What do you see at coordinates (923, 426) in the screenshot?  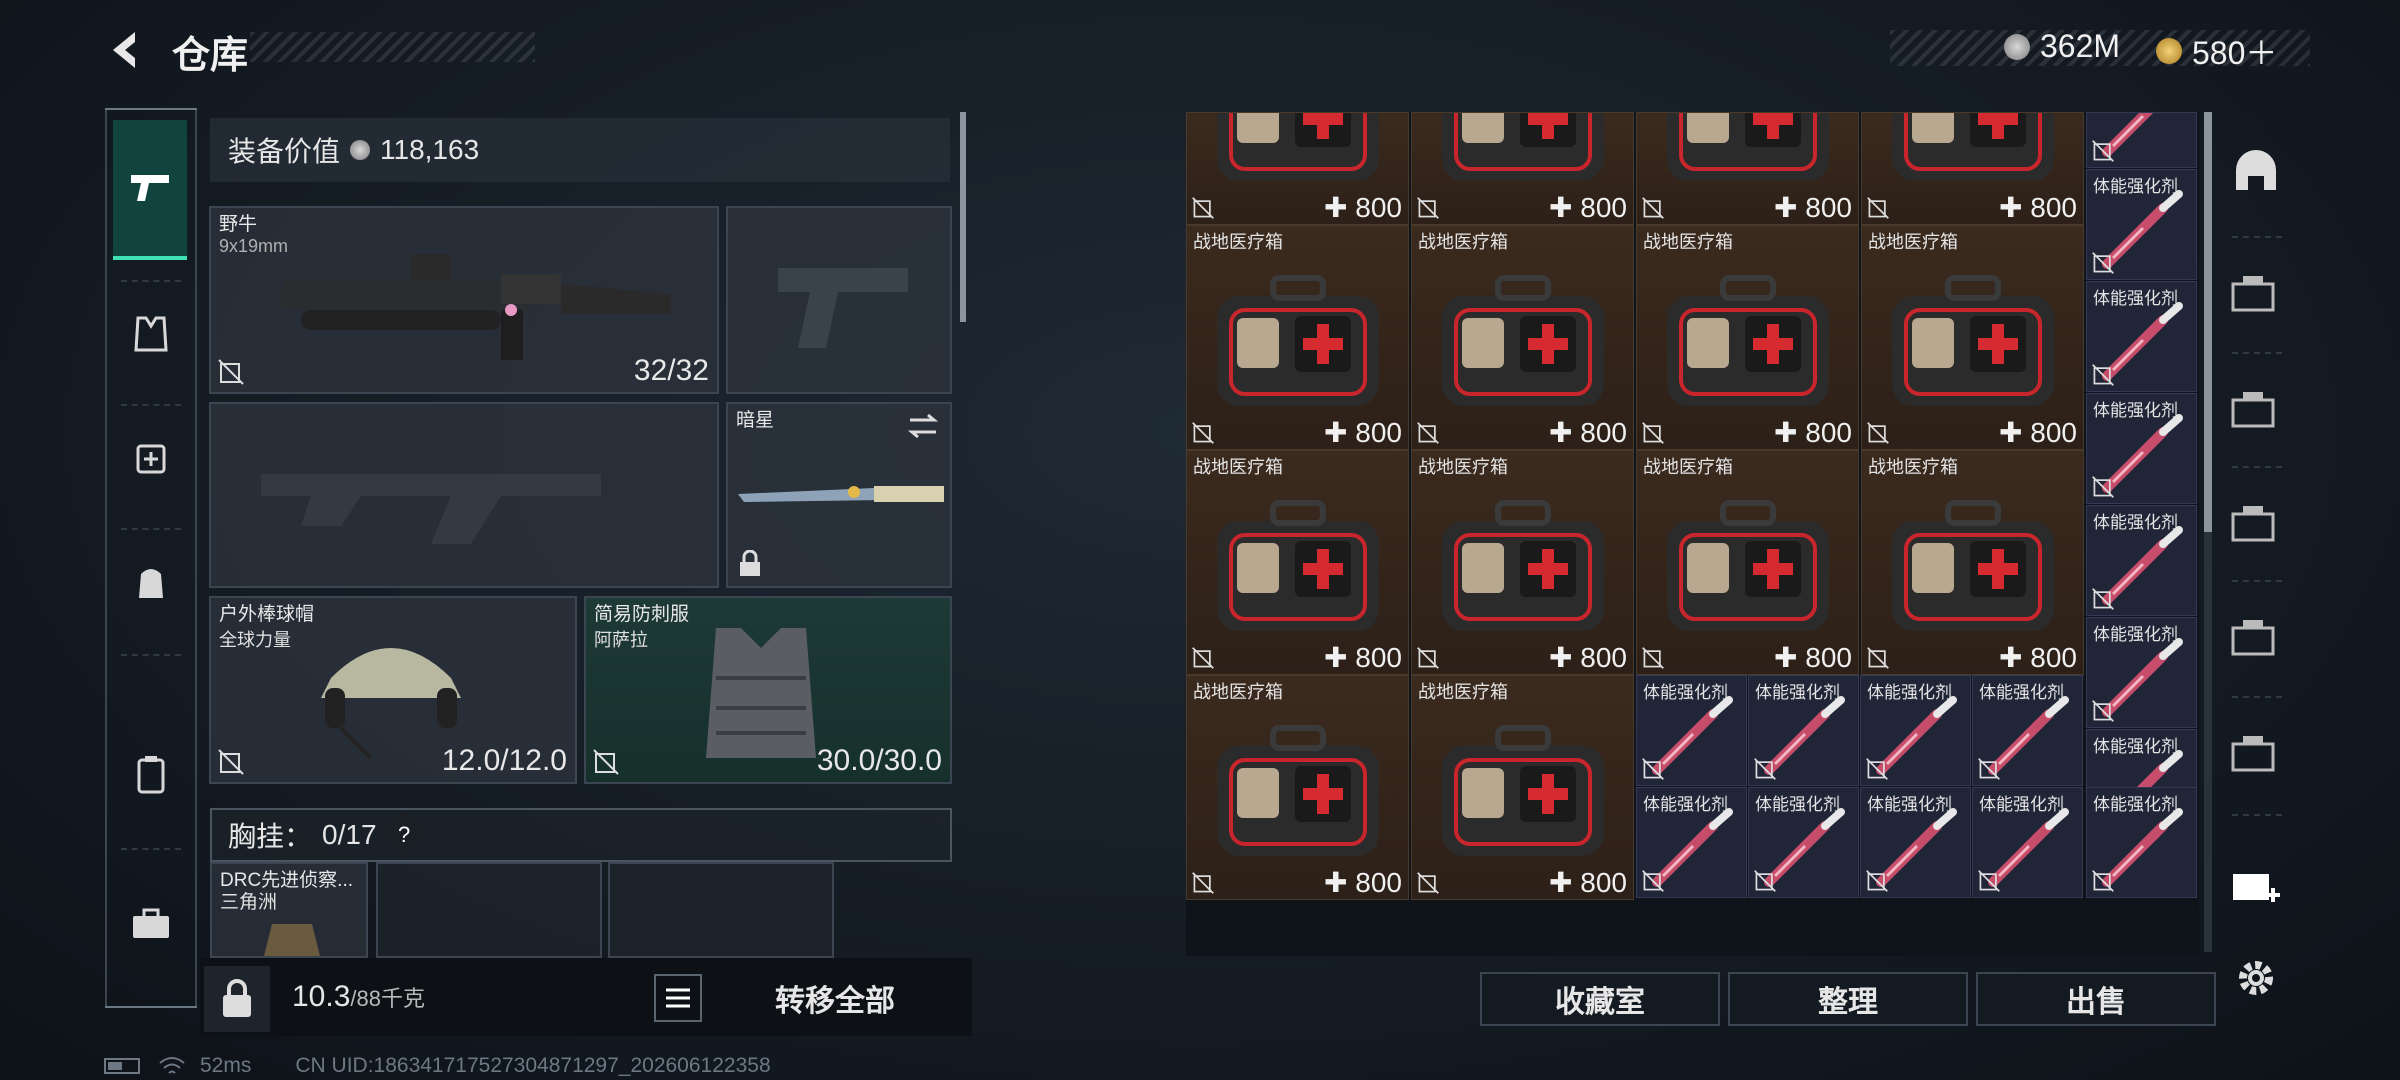 I see `swap-icon` at bounding box center [923, 426].